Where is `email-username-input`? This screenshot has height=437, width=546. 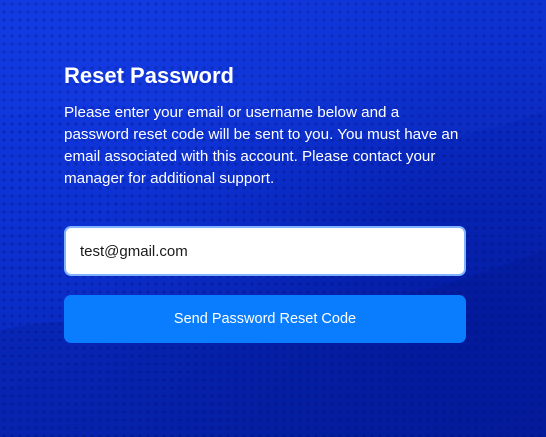
email-username-input is located at coordinates (265, 251).